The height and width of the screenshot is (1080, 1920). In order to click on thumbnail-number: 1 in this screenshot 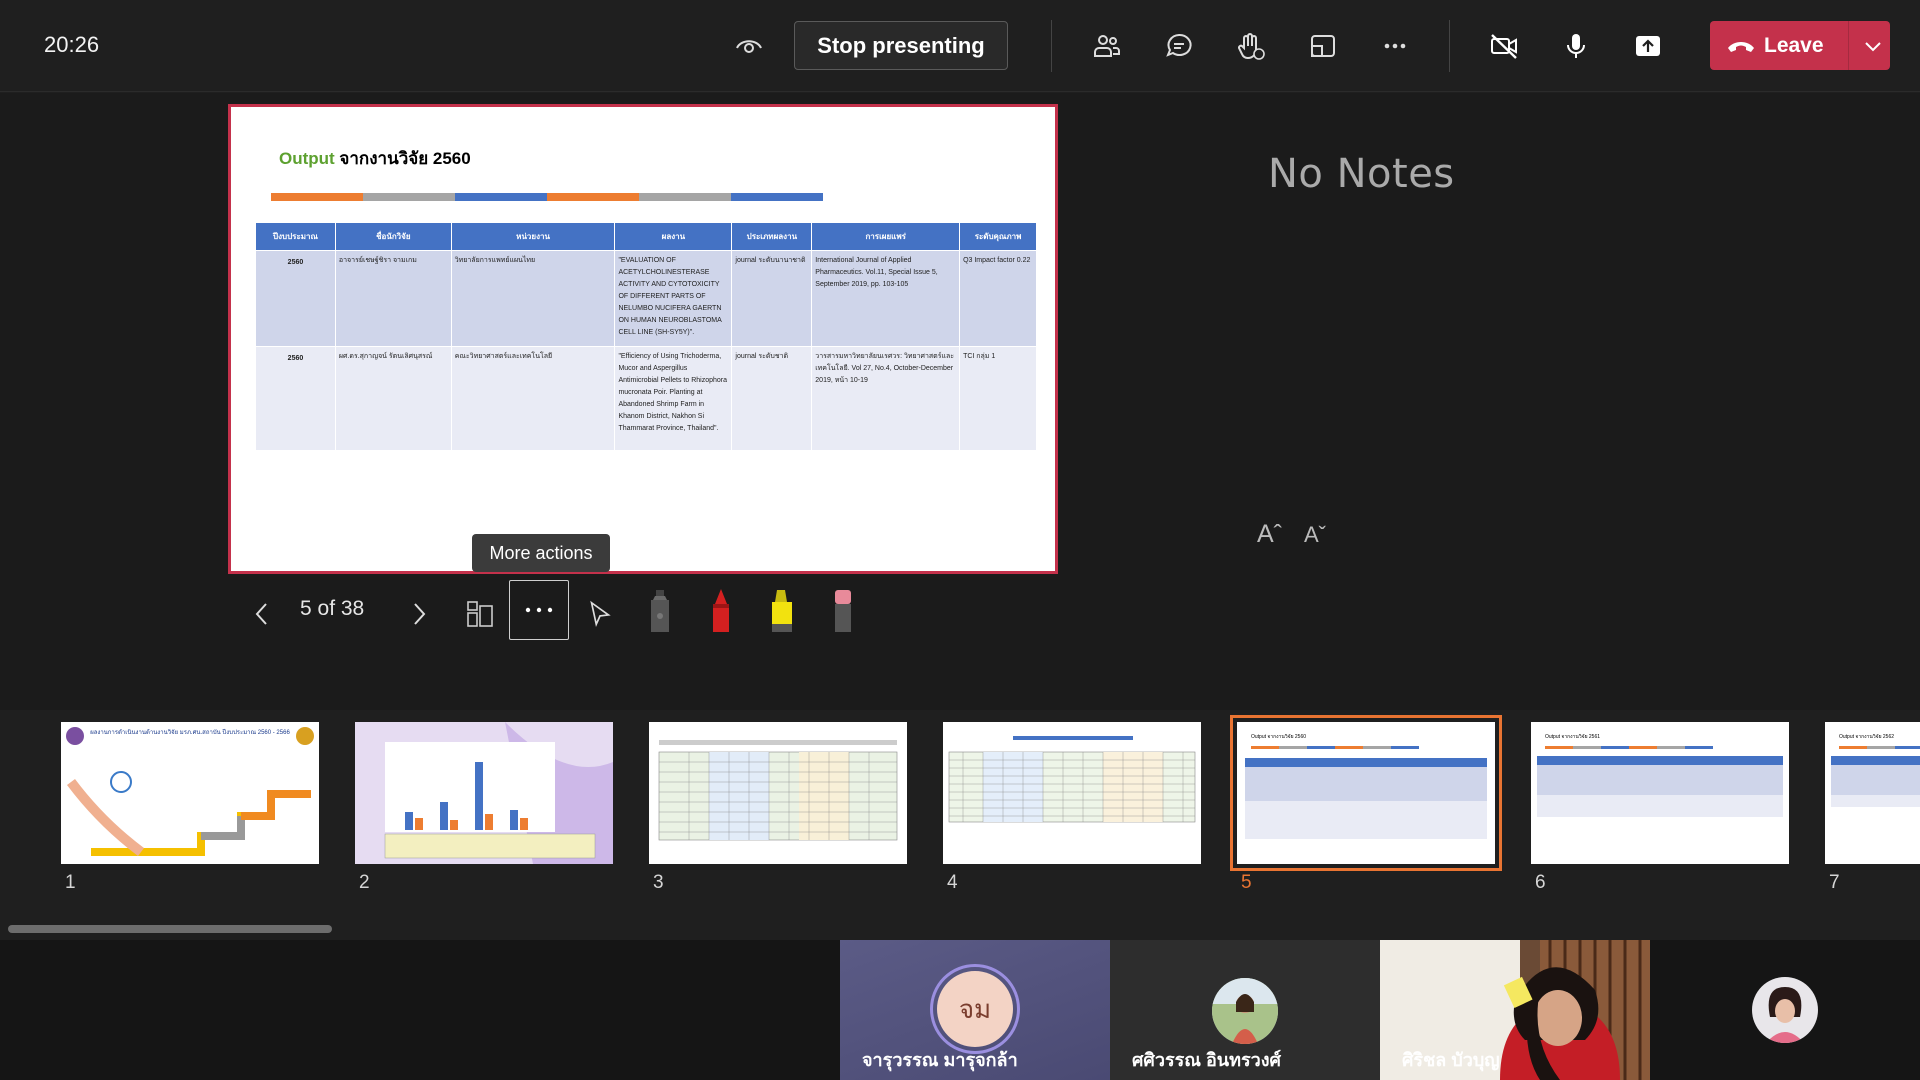, I will do `click(70, 882)`.